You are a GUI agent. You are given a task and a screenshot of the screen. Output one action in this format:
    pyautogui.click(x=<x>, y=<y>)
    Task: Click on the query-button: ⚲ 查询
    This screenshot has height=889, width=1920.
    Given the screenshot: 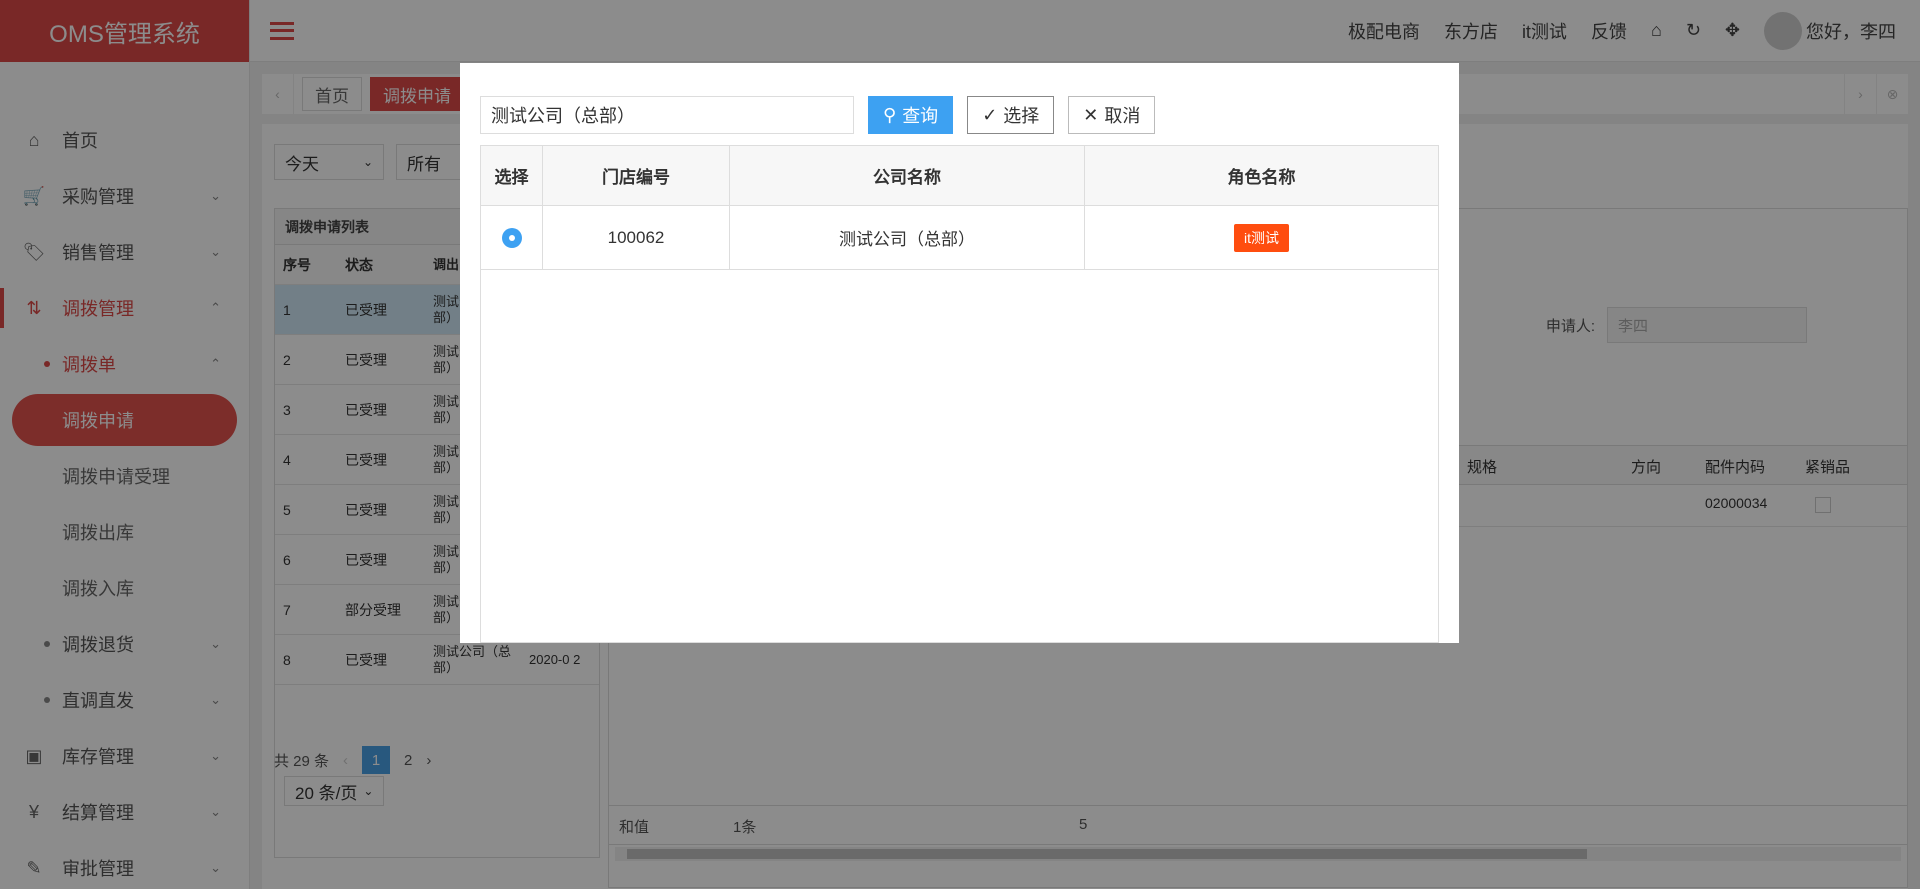 What is the action you would take?
    pyautogui.click(x=911, y=115)
    